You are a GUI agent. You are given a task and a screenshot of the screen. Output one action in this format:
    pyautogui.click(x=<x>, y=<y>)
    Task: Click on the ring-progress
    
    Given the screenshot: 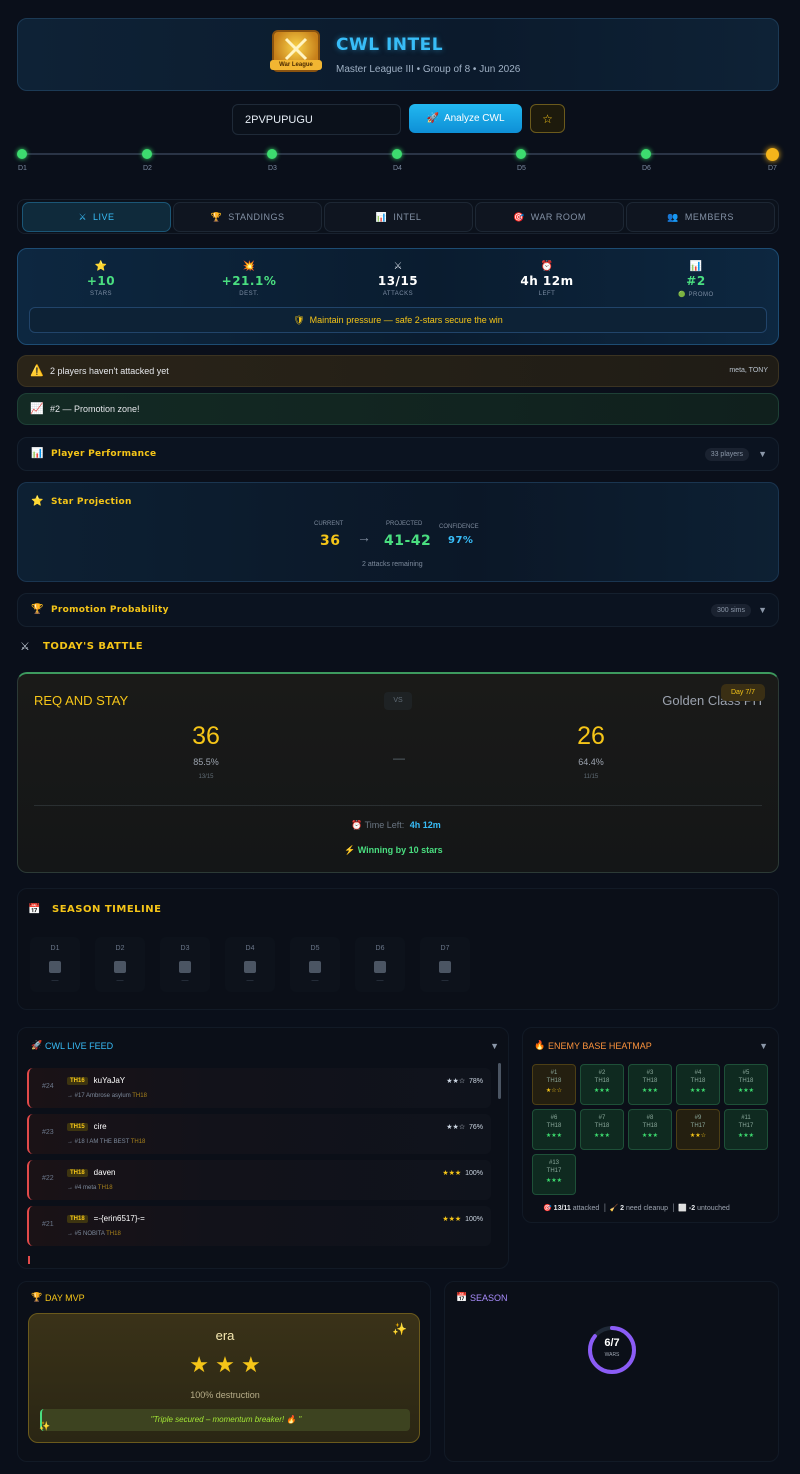 What is the action you would take?
    pyautogui.click(x=612, y=1350)
    